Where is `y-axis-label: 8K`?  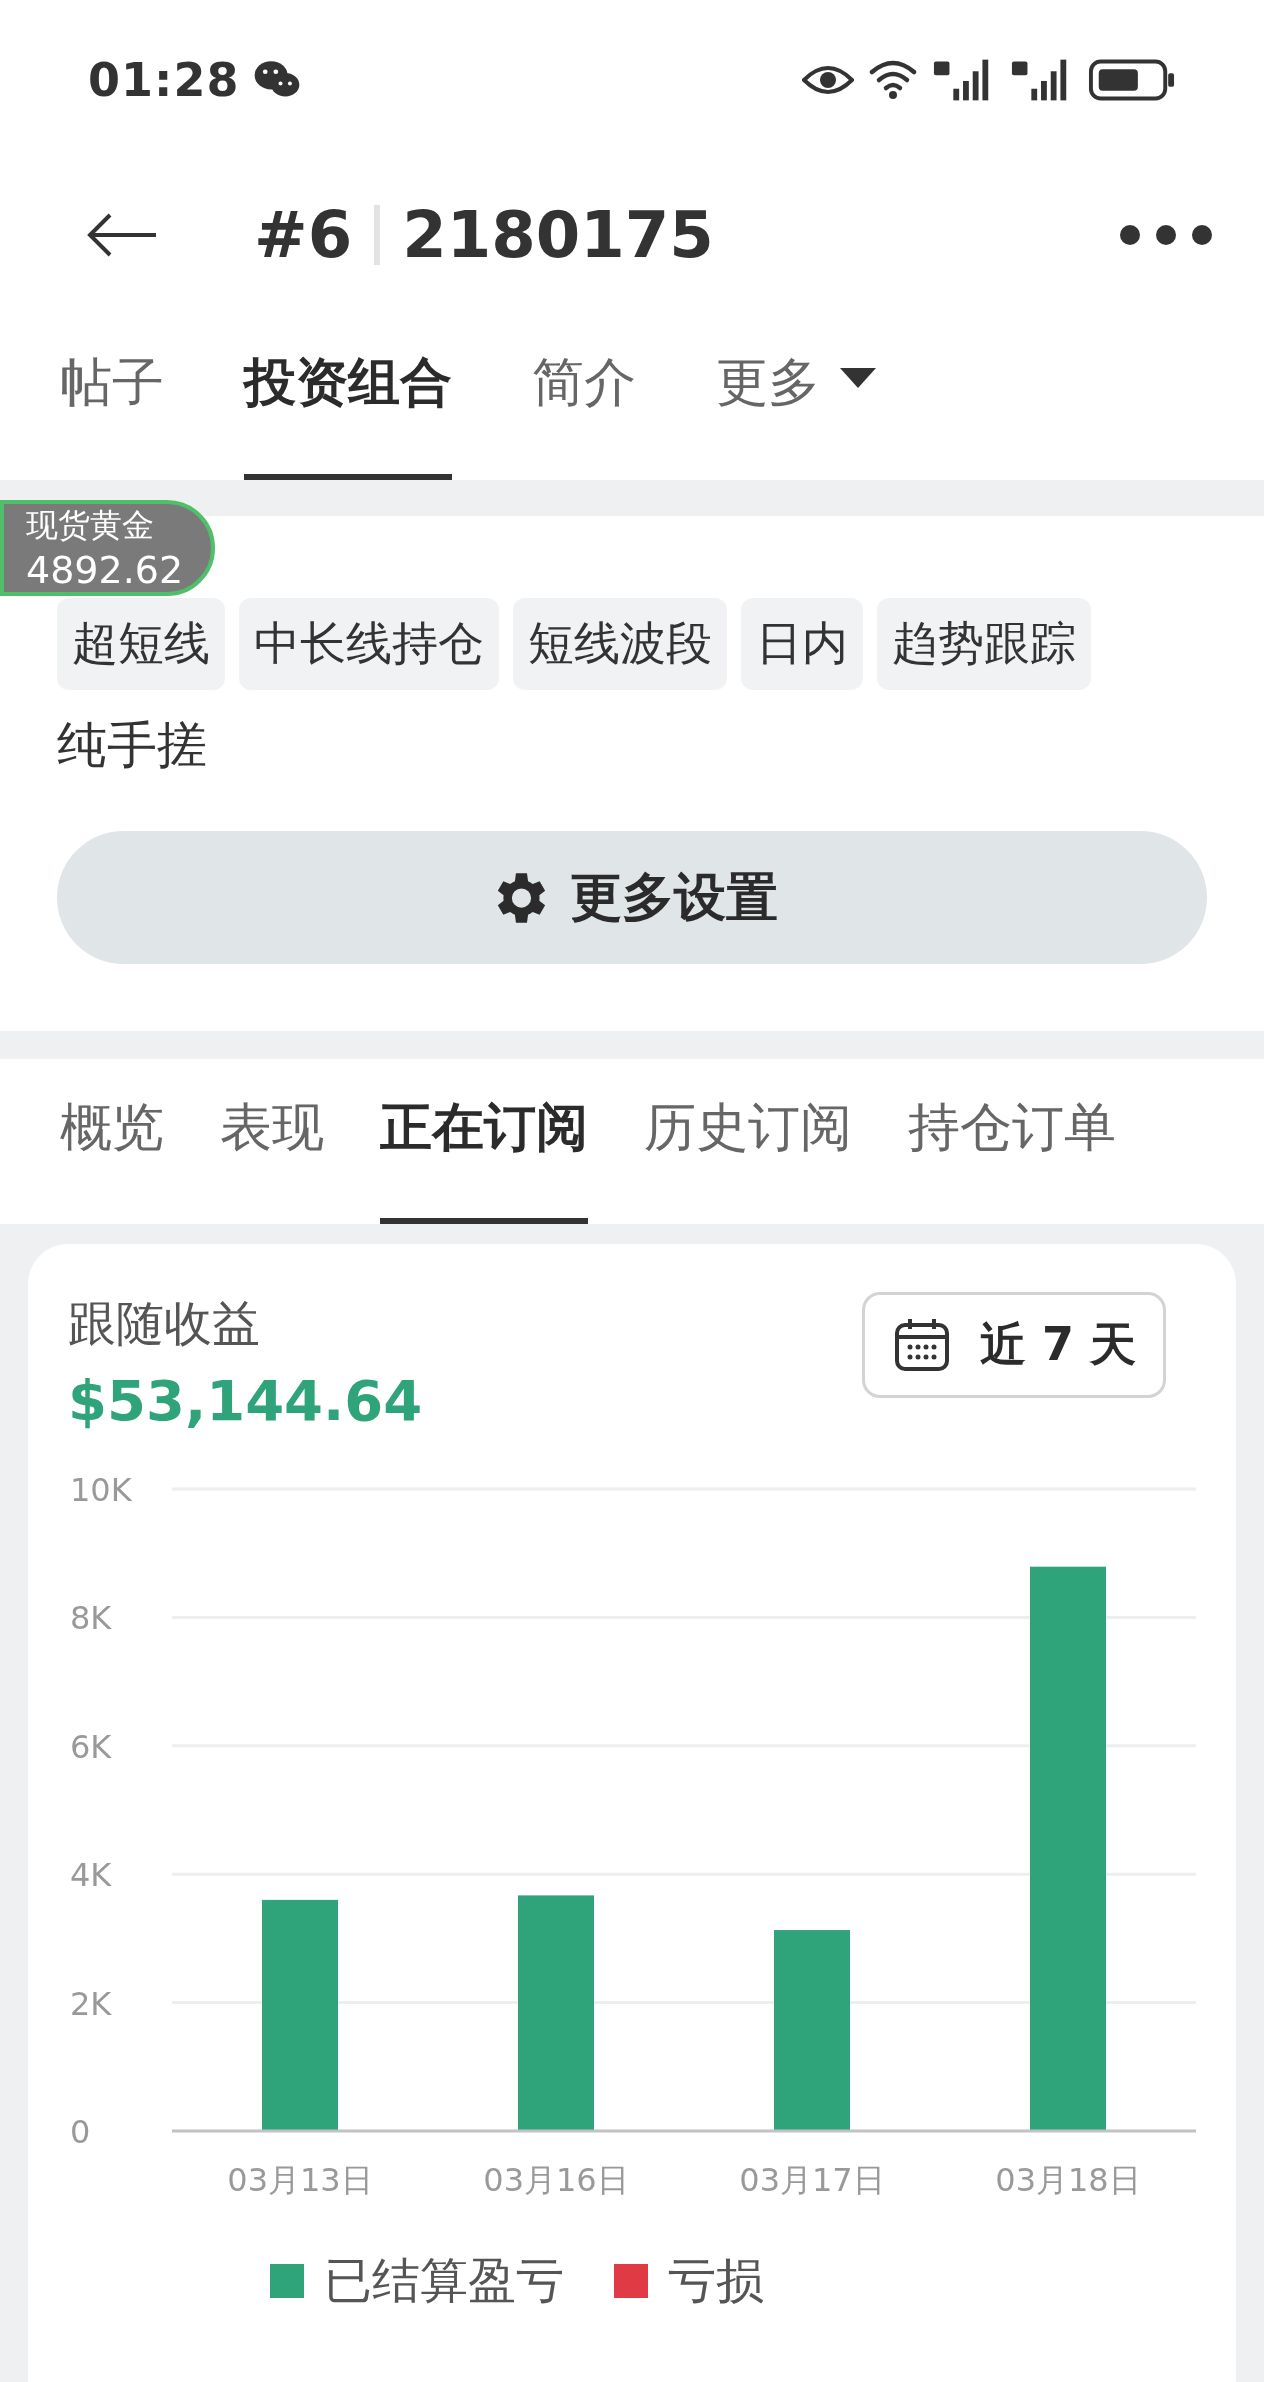 y-axis-label: 8K is located at coordinates (91, 1618).